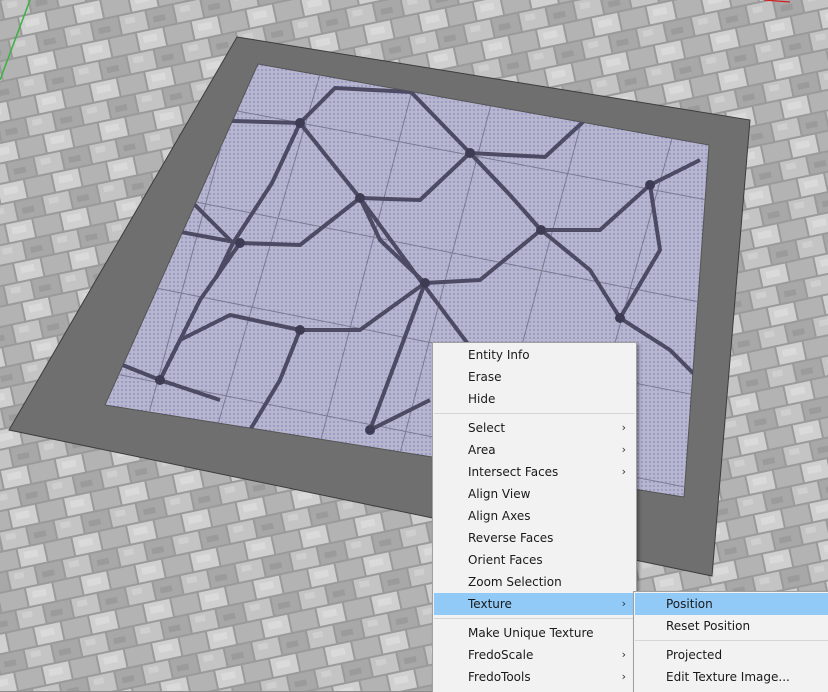  I want to click on menu-item-align-axes: Align Axes, so click(534, 516).